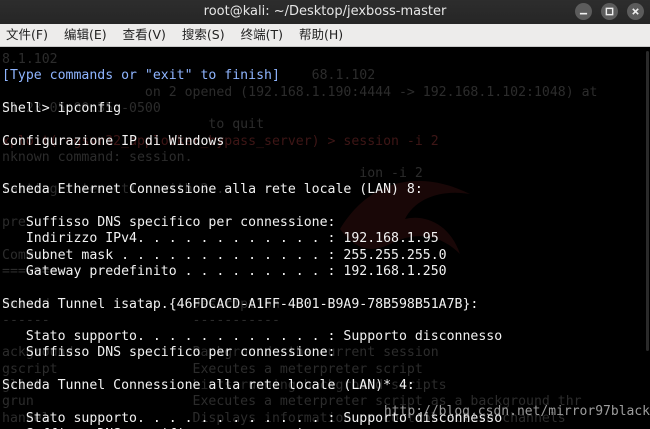  I want to click on minimize-button, so click(583, 11).